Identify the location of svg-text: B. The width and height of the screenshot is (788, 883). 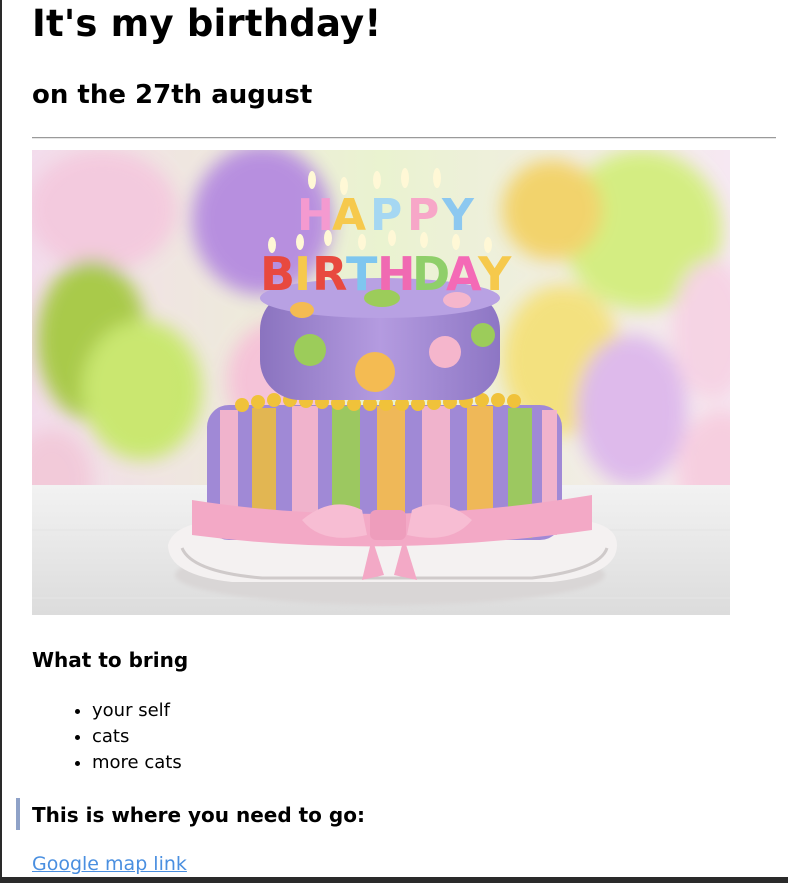
(277, 274).